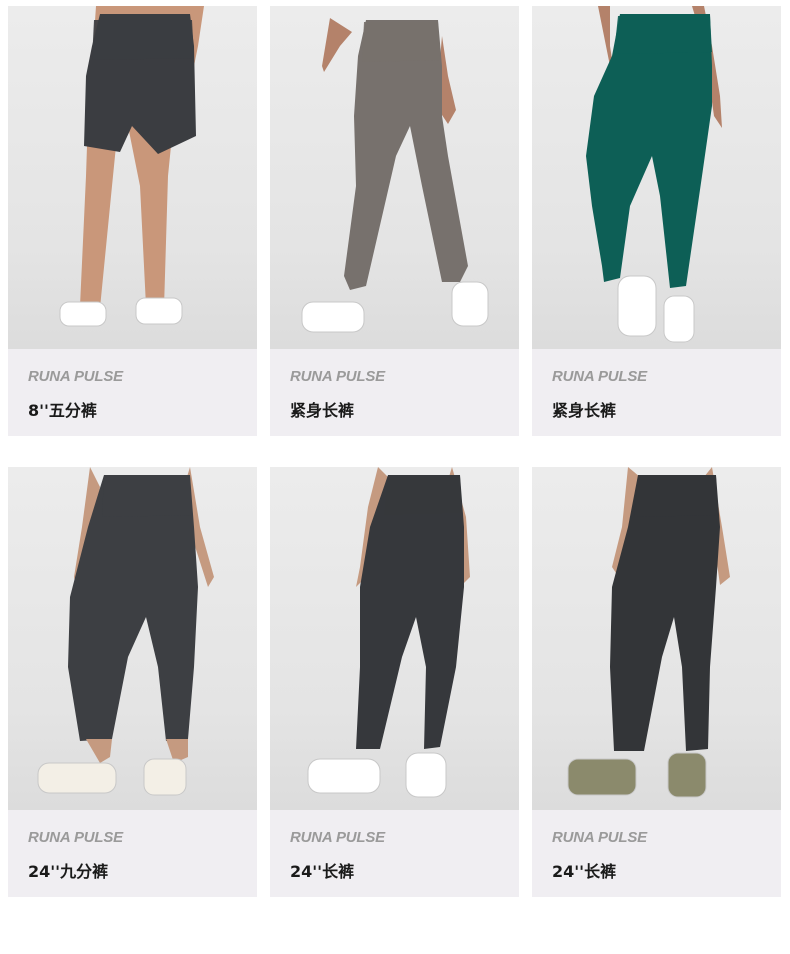  What do you see at coordinates (62, 410) in the screenshot?
I see `product-name: 8''五分裤` at bounding box center [62, 410].